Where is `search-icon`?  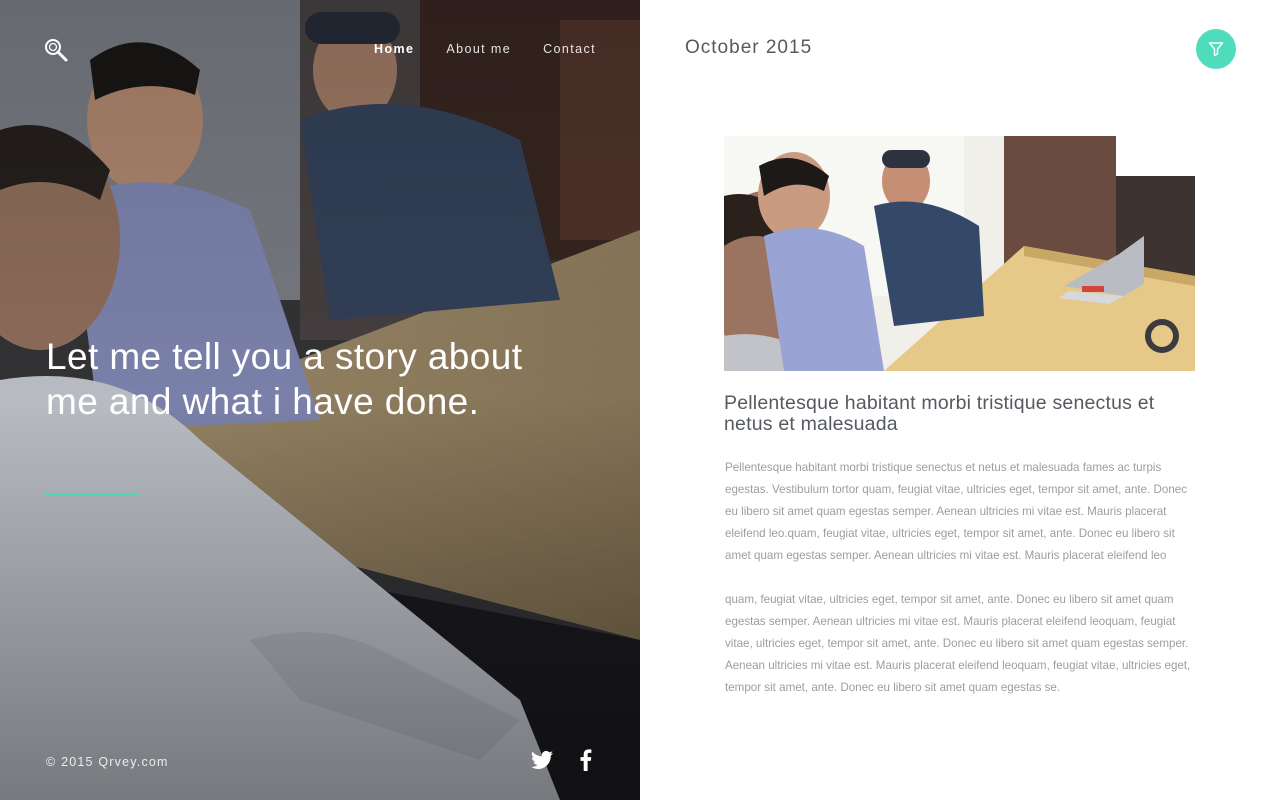
search-icon is located at coordinates (56, 50).